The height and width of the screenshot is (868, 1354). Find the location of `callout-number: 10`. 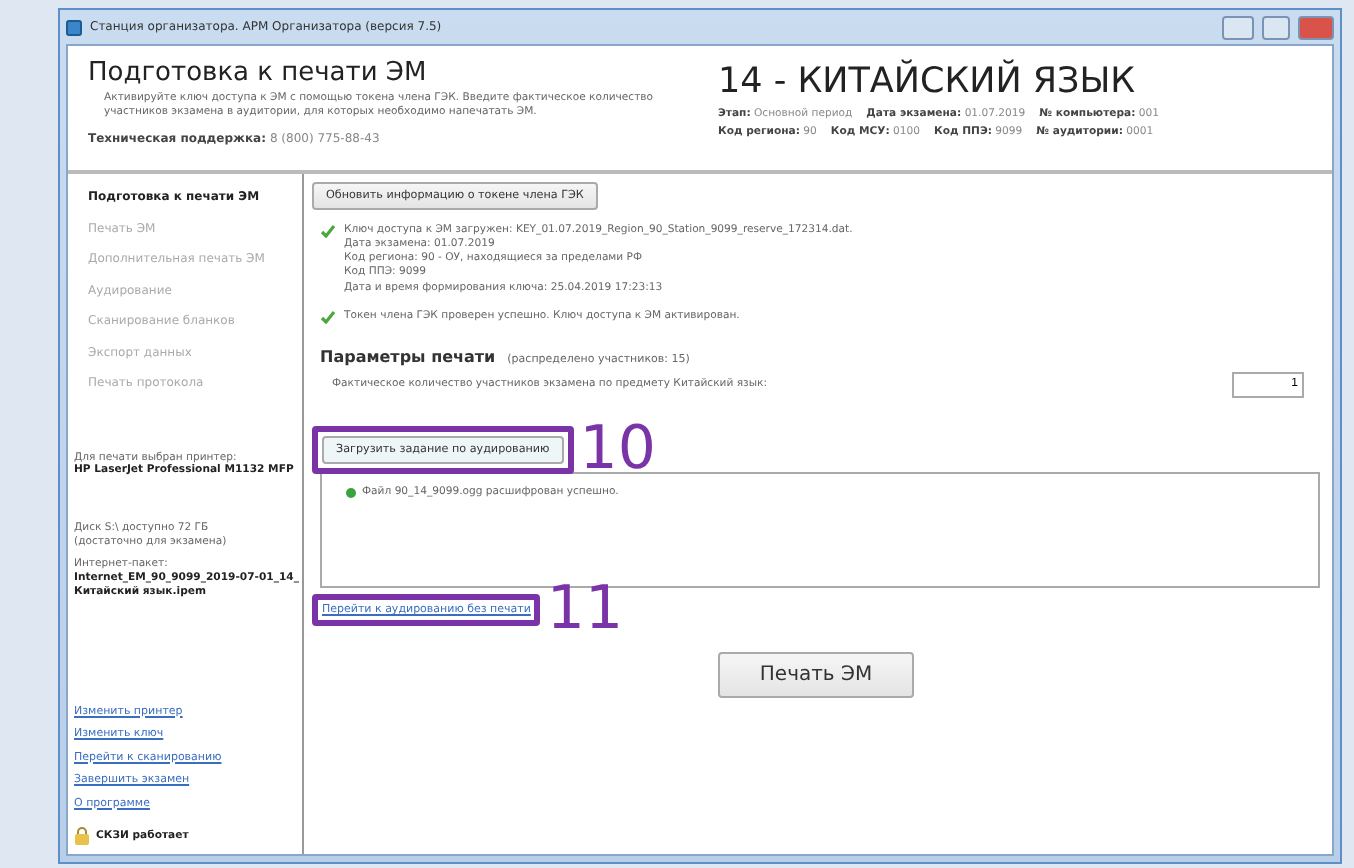

callout-number: 10 is located at coordinates (617, 449).